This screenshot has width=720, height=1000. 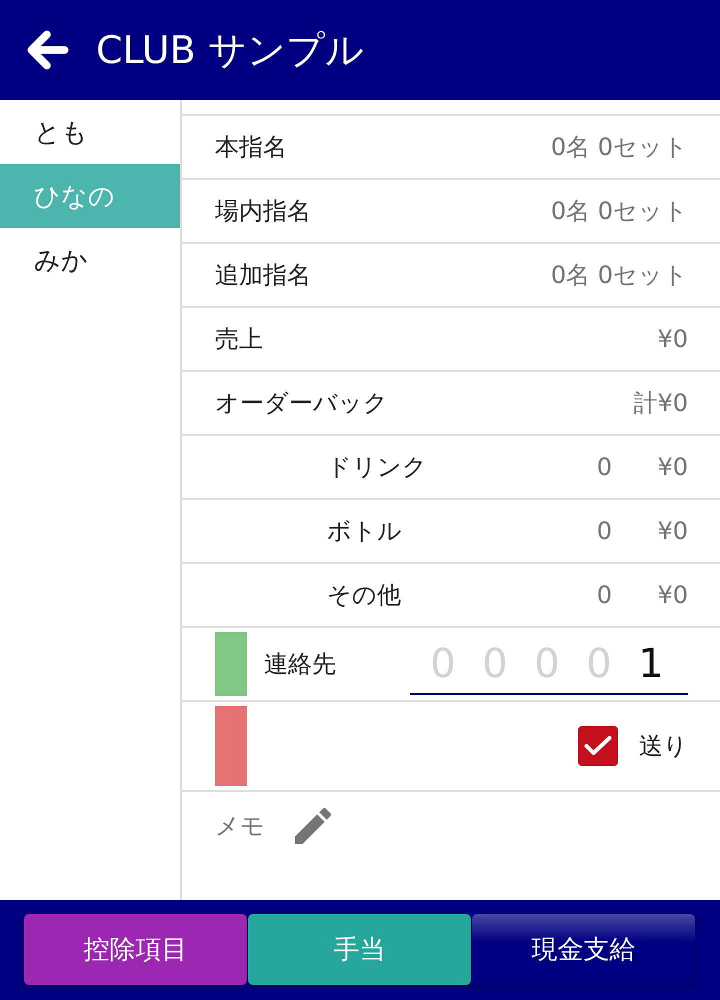 What do you see at coordinates (301, 403) in the screenshot?
I see `row-label: オーダーバック` at bounding box center [301, 403].